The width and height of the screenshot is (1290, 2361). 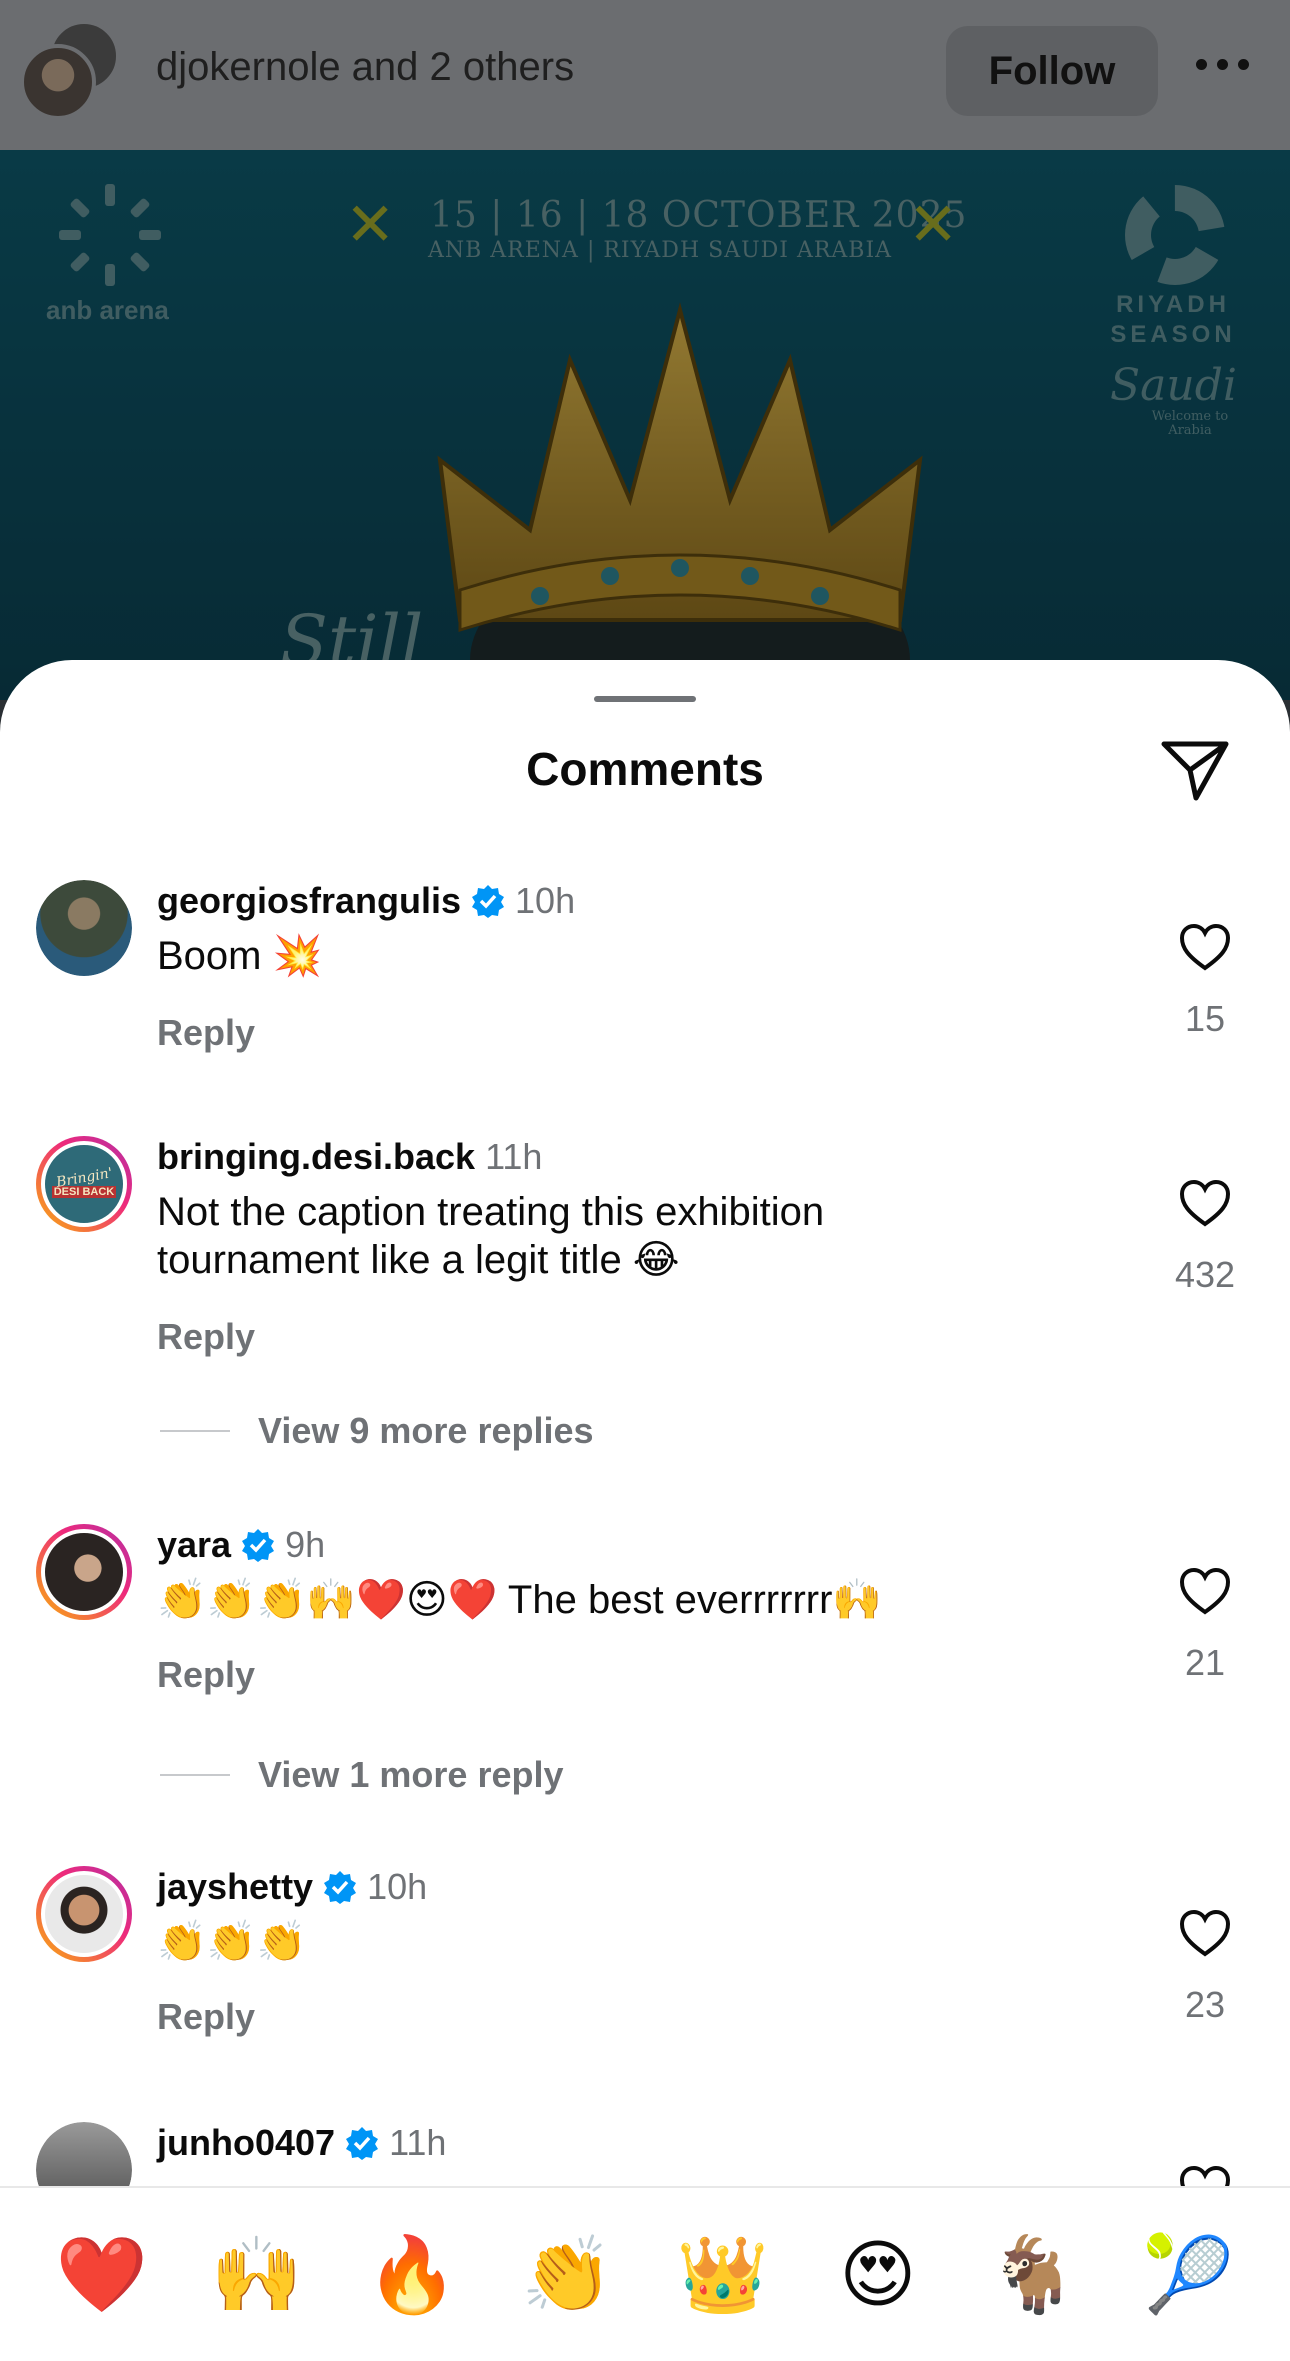 What do you see at coordinates (305, 1544) in the screenshot?
I see `comment-time: 9h` at bounding box center [305, 1544].